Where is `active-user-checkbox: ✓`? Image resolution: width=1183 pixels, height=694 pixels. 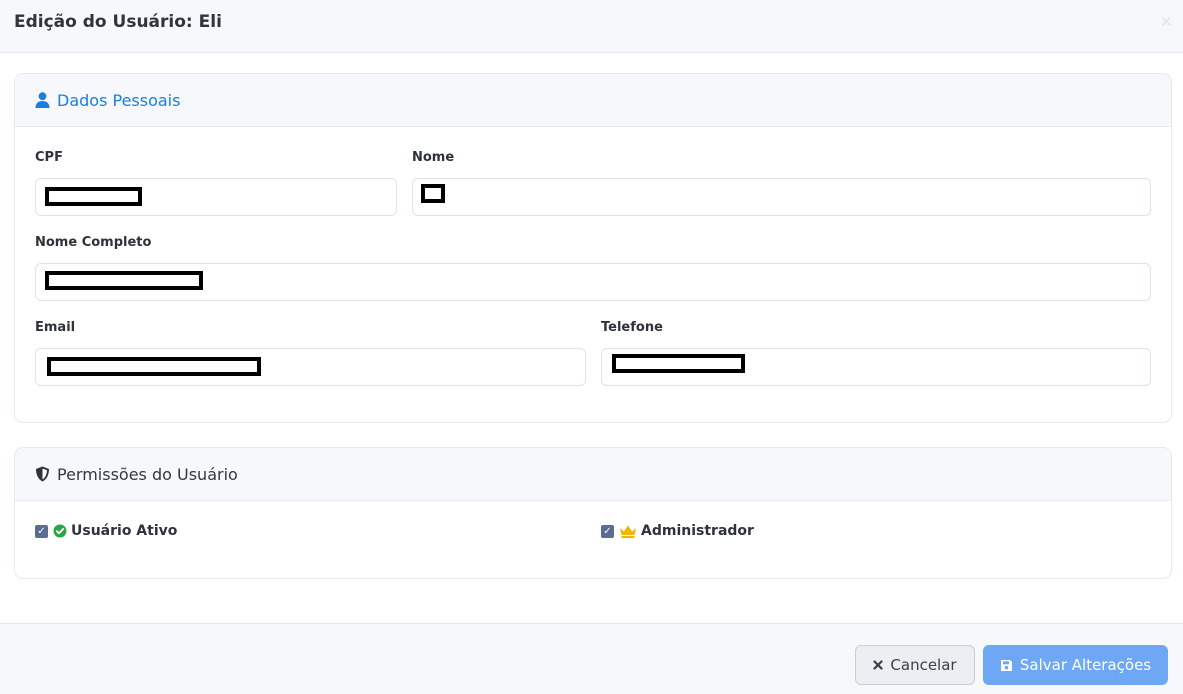 active-user-checkbox: ✓ is located at coordinates (41, 531).